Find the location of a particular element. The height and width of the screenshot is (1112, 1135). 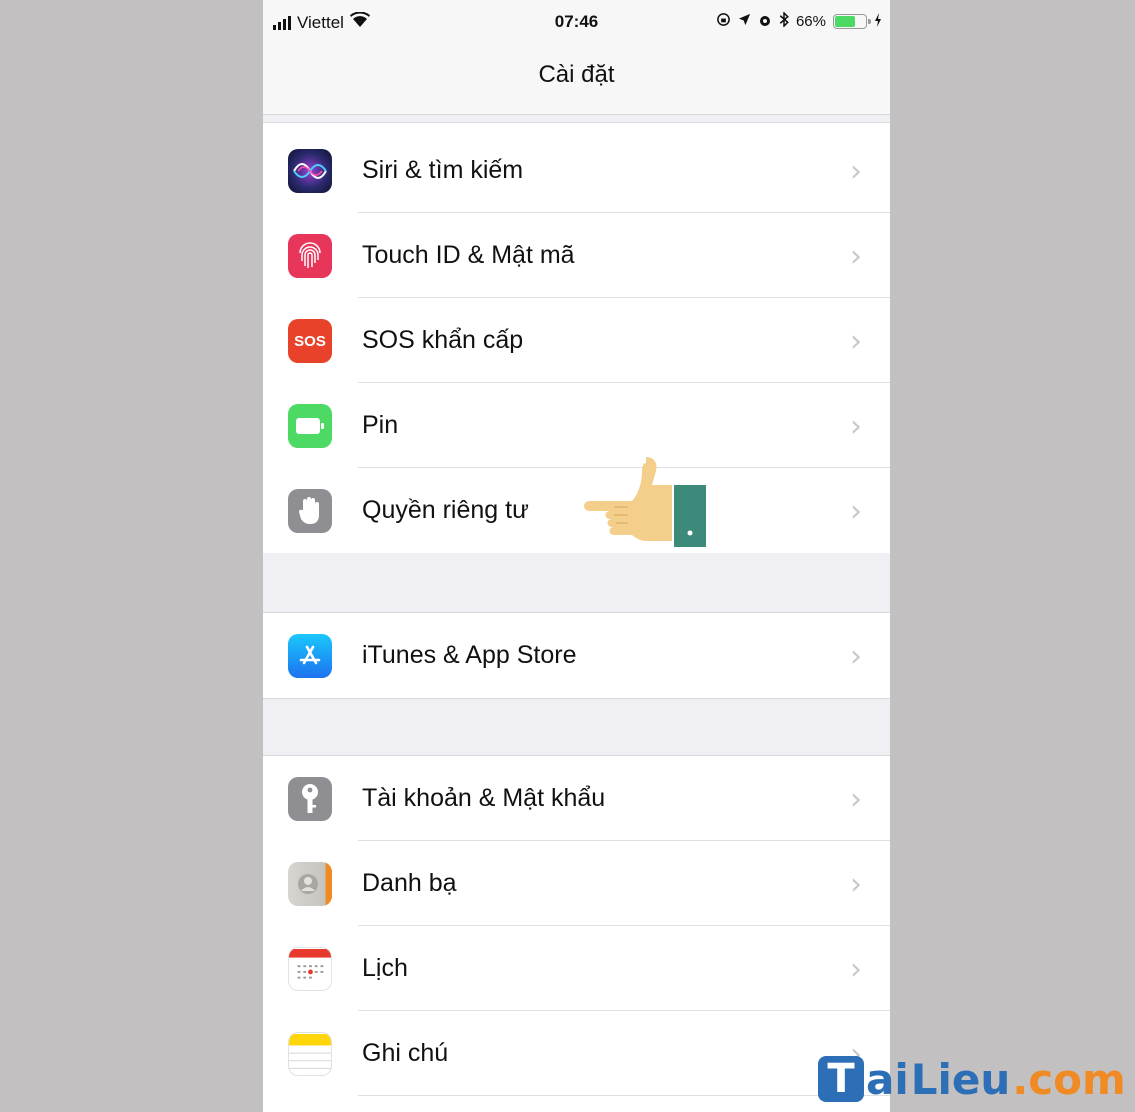

navigation-bar: Cài đặt is located at coordinates (576, 79).